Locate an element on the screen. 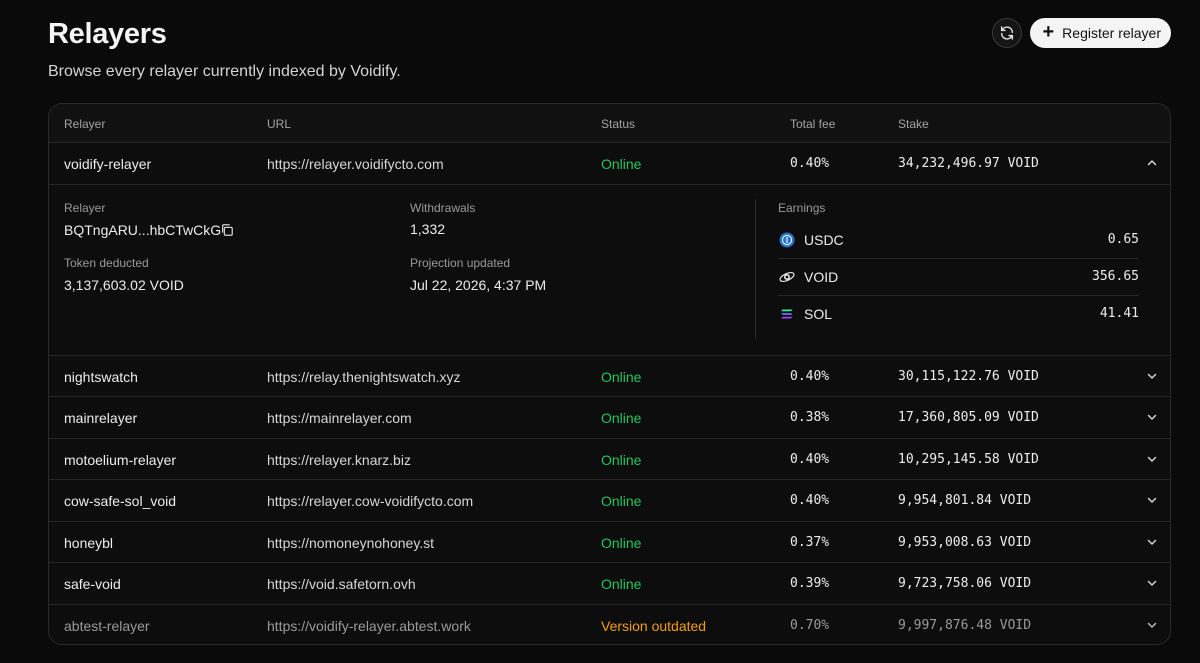  stake-value: 34,232,496.97 VOID is located at coordinates (968, 163).